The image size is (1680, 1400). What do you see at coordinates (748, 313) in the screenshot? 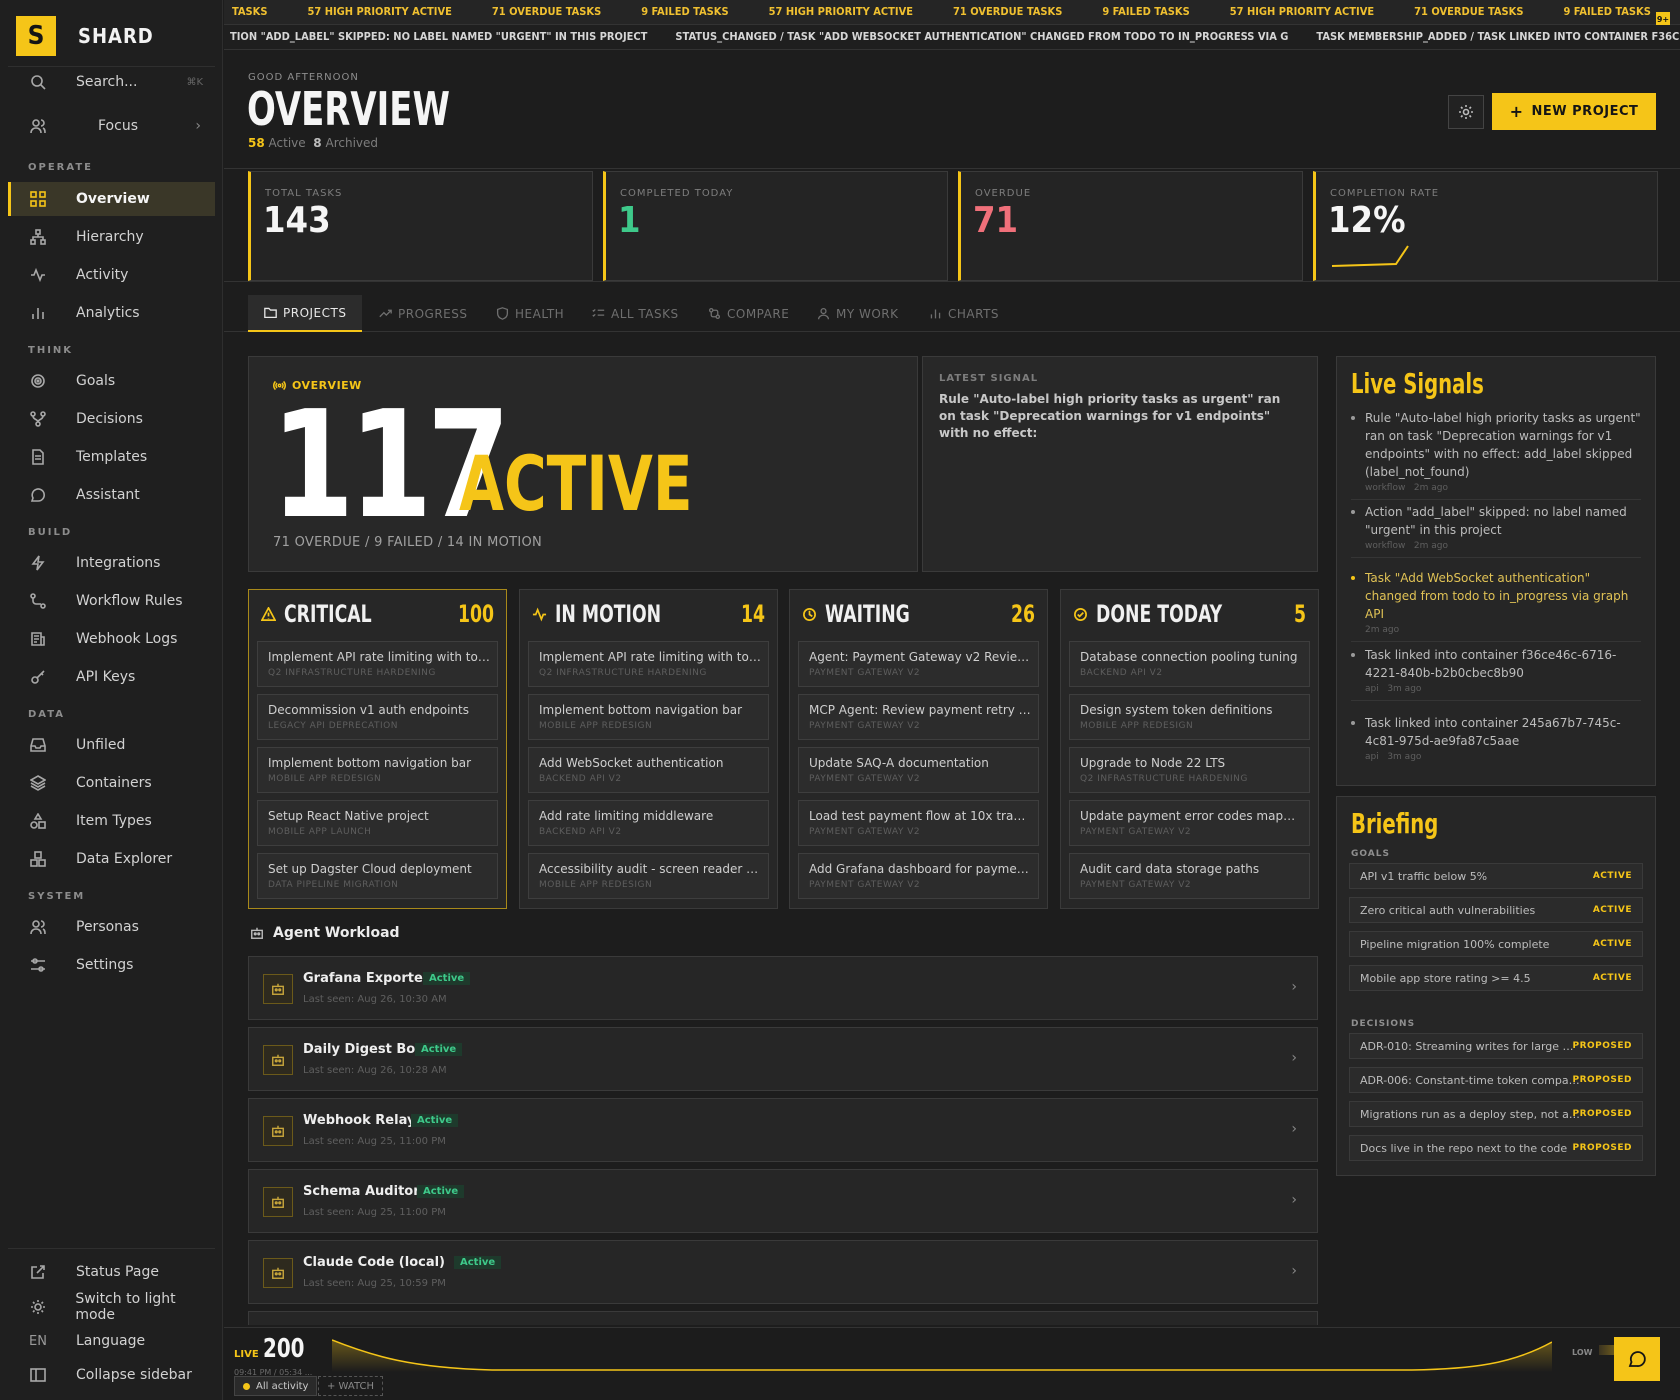
I see `tab-compare: COMPARE` at bounding box center [748, 313].